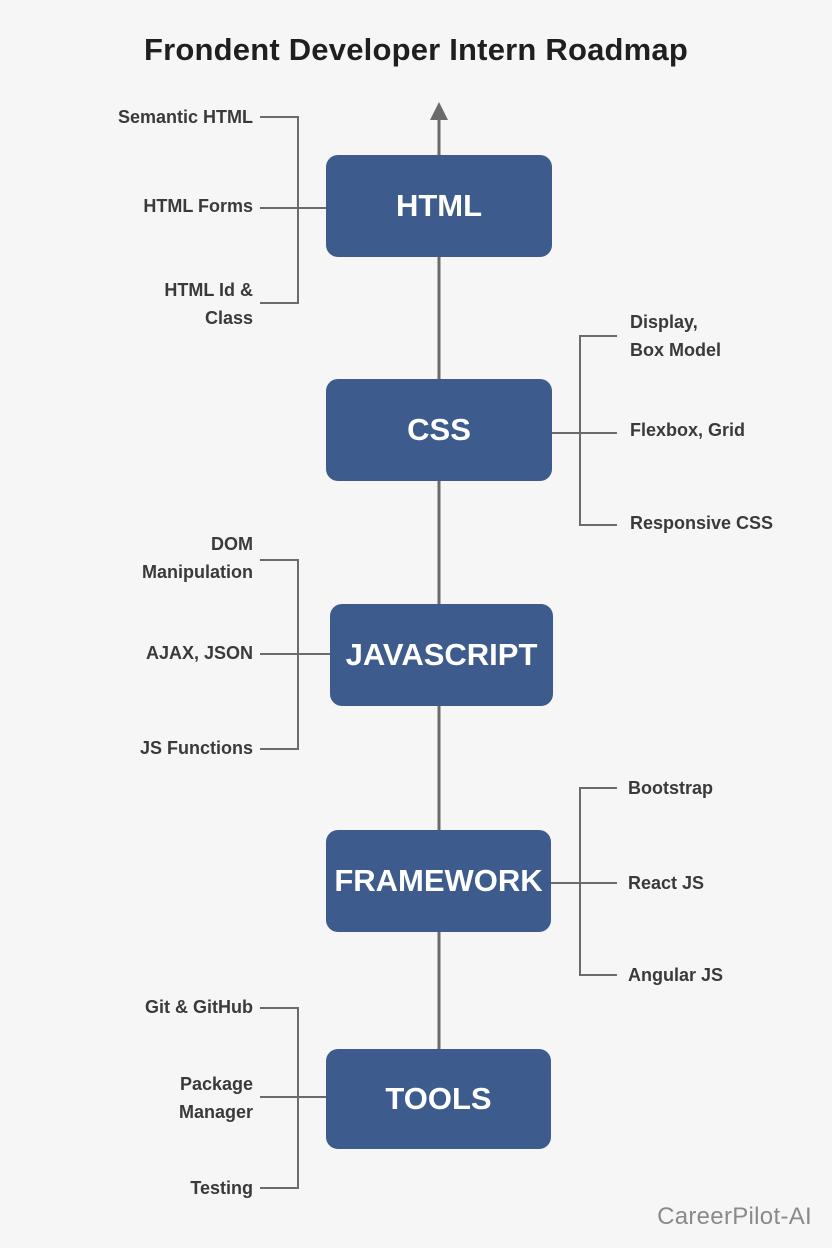  Describe the element at coordinates (196, 748) in the screenshot. I see `topic-js-functions: JS Functions` at that location.